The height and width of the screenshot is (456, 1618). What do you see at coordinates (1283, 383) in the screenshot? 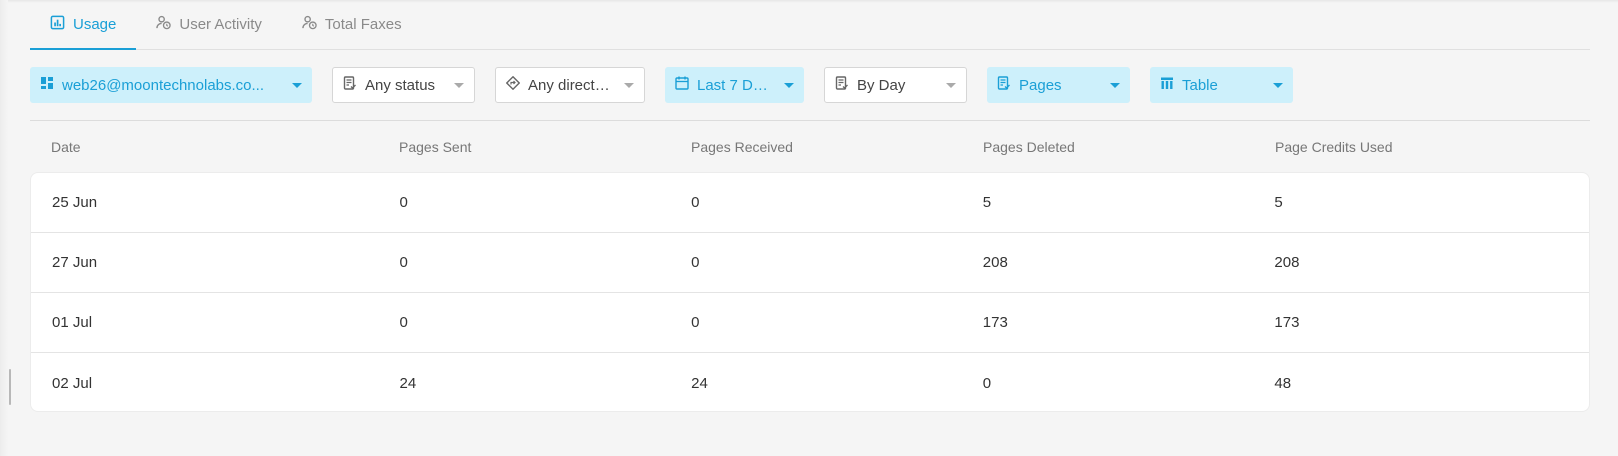
I see `cell-page-credits-used: 48` at bounding box center [1283, 383].